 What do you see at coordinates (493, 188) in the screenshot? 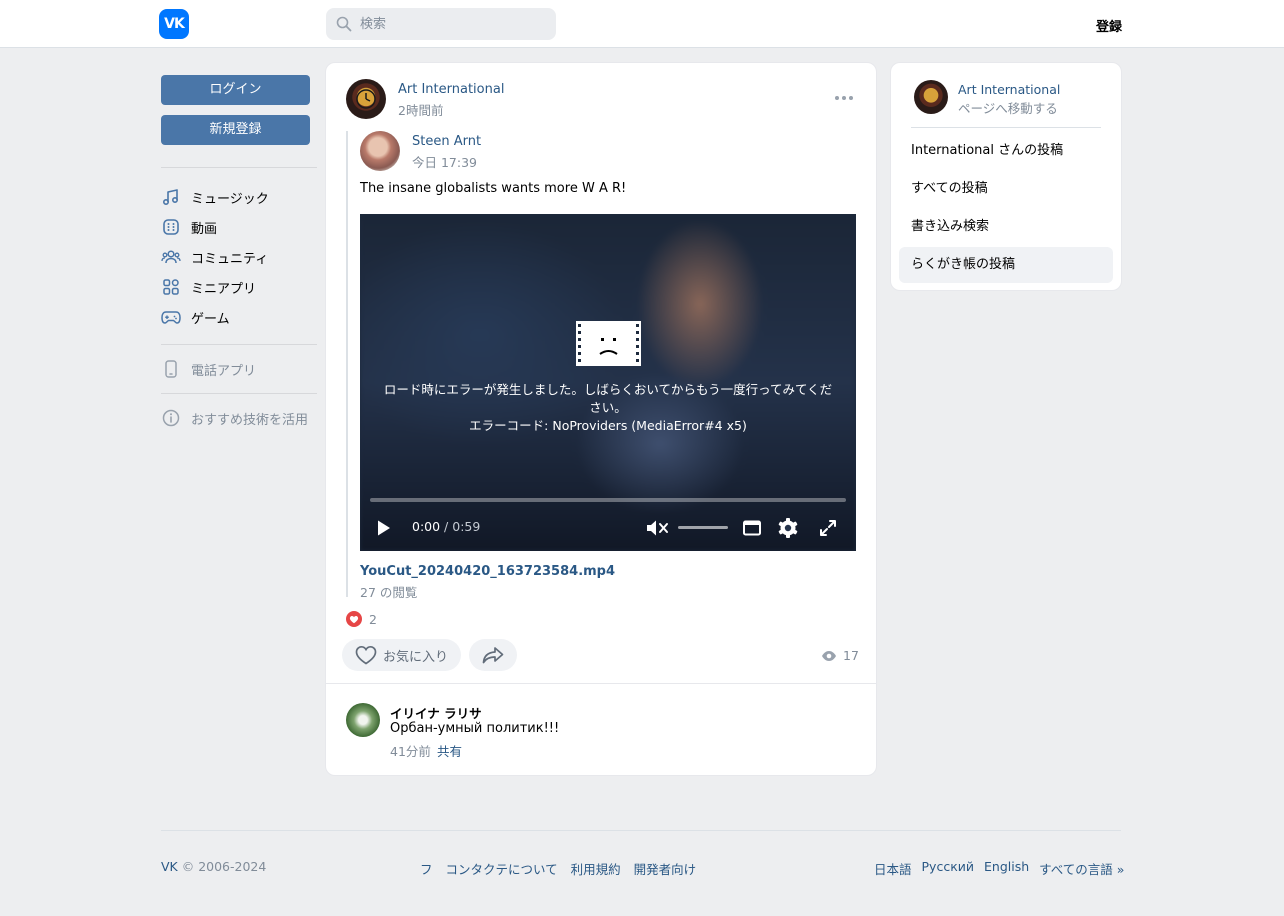
I see `post-text: The insane globalists wants more W A R!` at bounding box center [493, 188].